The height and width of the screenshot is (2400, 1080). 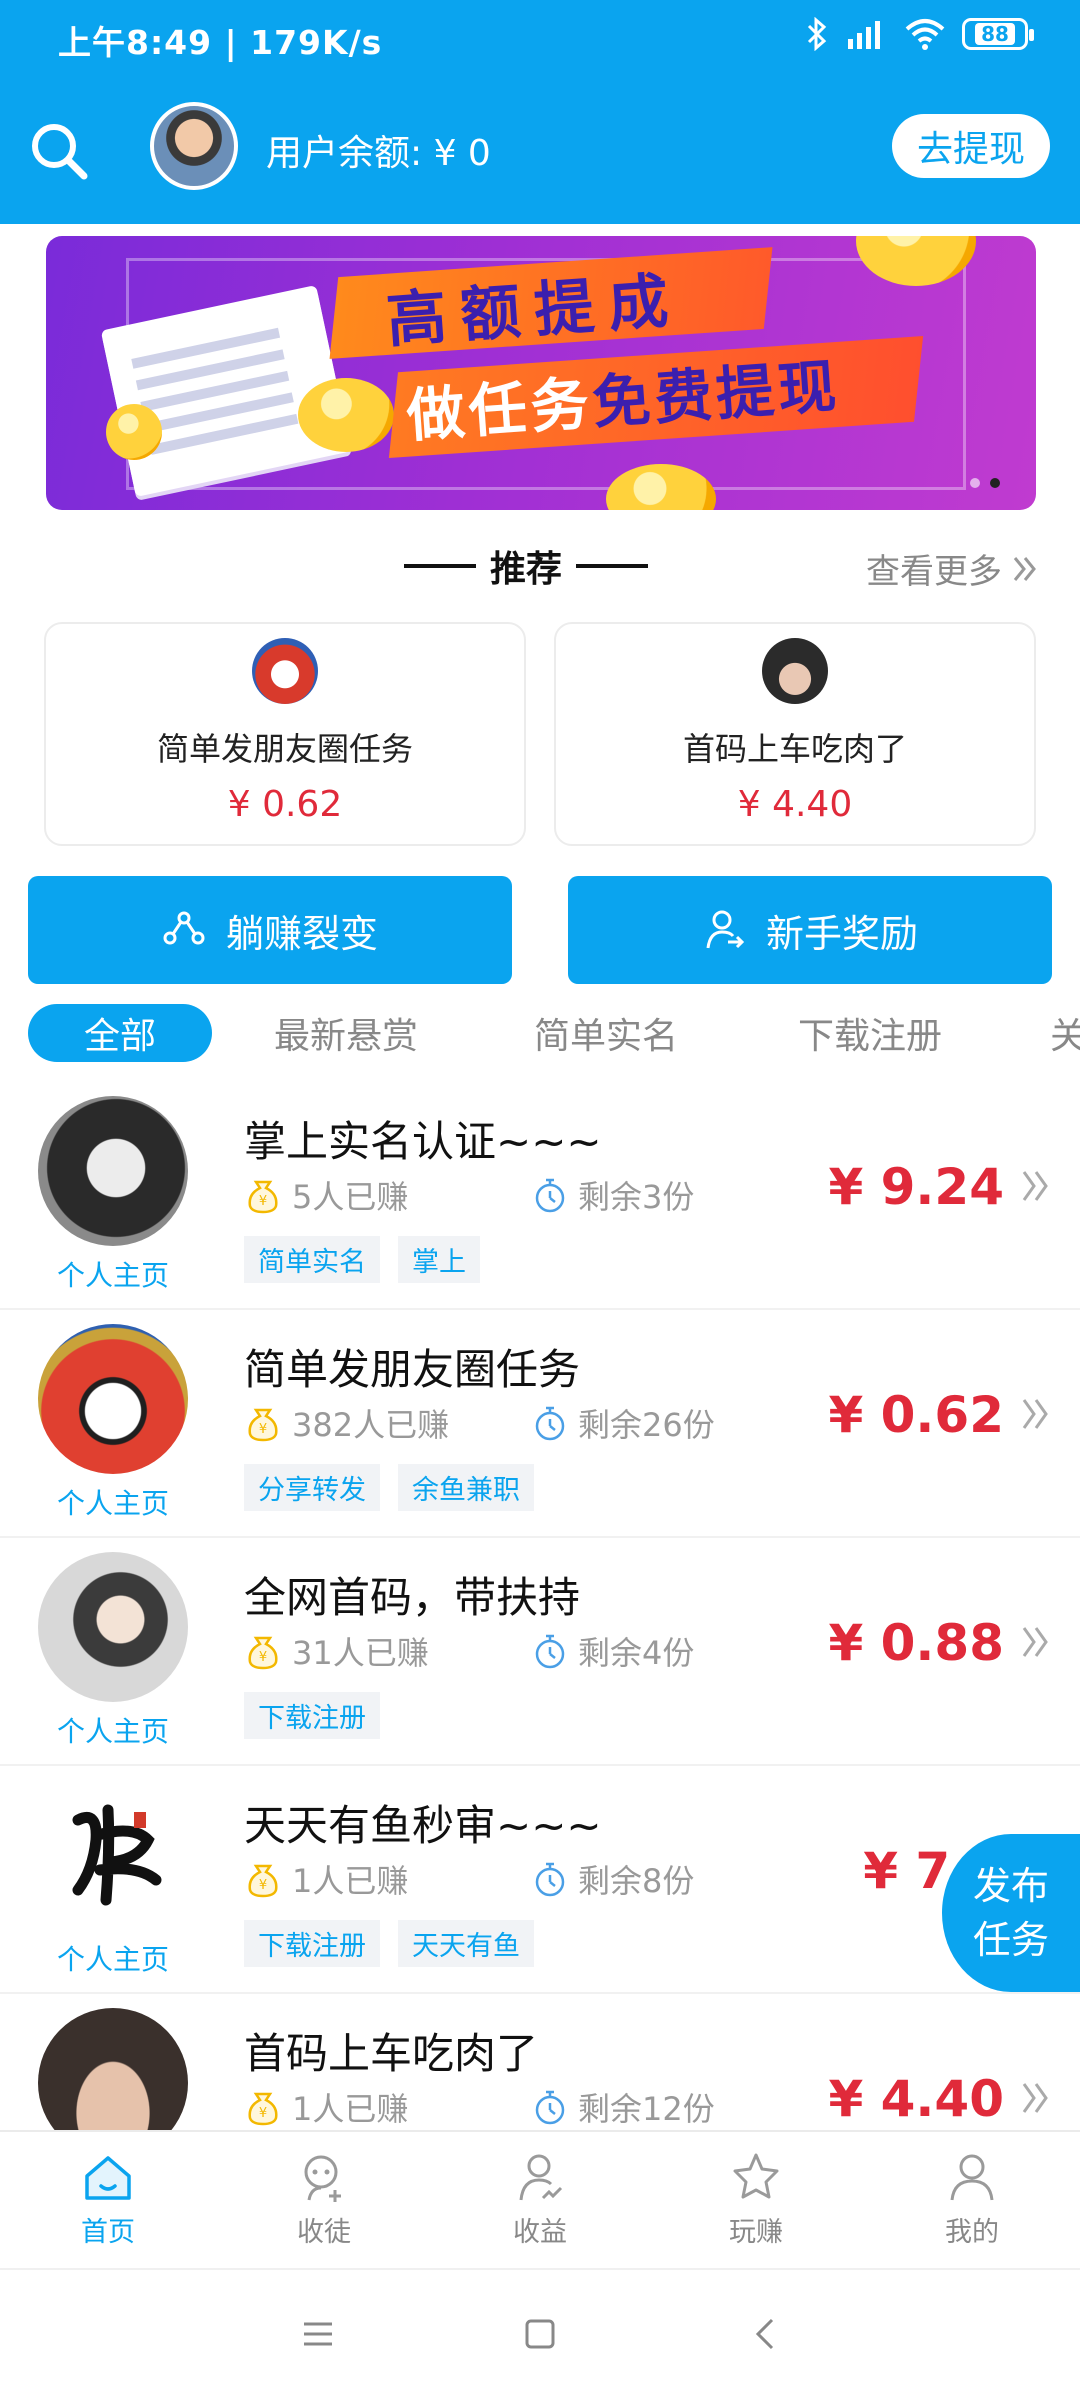 What do you see at coordinates (117, 1855) in the screenshot?
I see `calligraphy-logo-icon` at bounding box center [117, 1855].